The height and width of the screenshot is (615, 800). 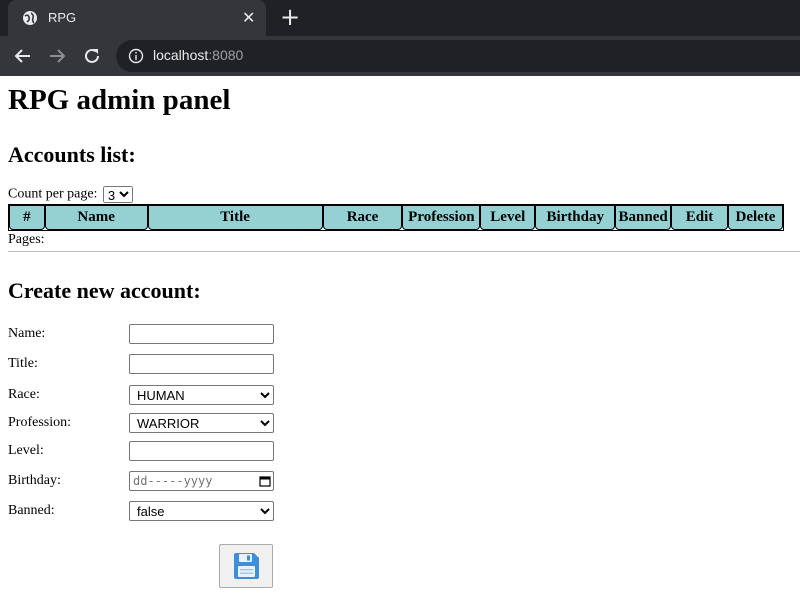 I want to click on column-header-race: Race, so click(x=362, y=217).